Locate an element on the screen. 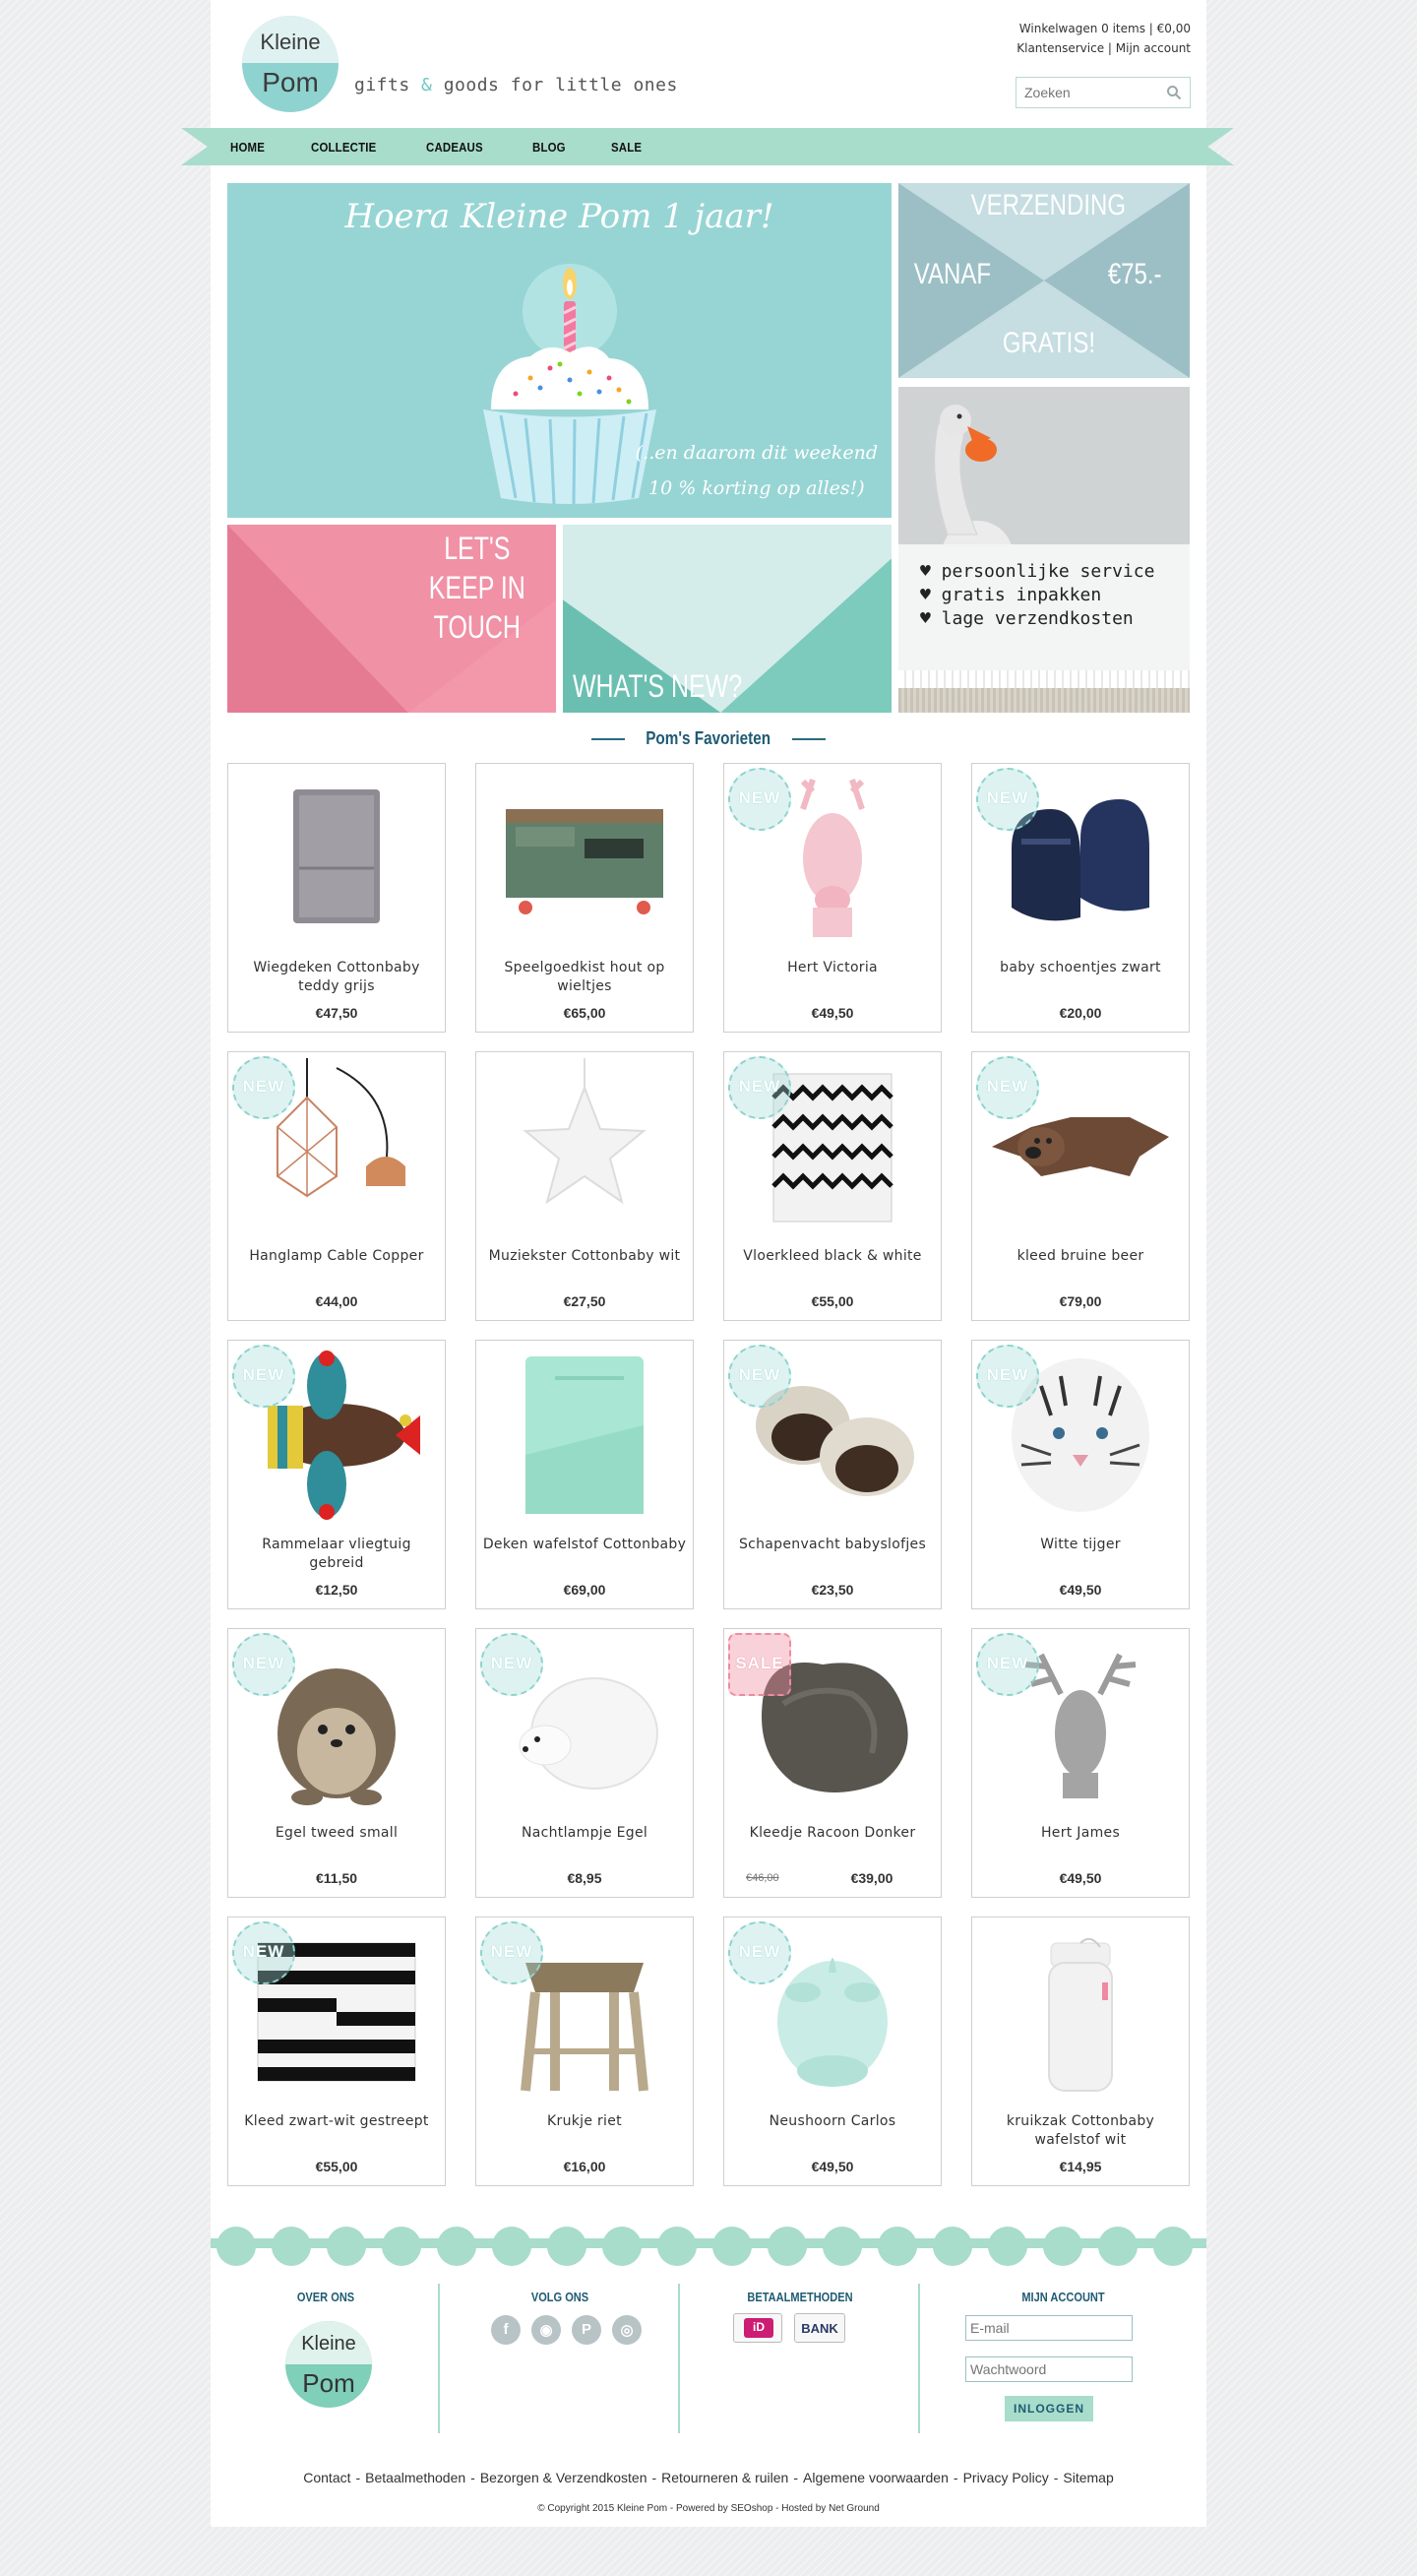  keep-in-touch-banner: LET'S KEEP IN TOUCH is located at coordinates (391, 619).